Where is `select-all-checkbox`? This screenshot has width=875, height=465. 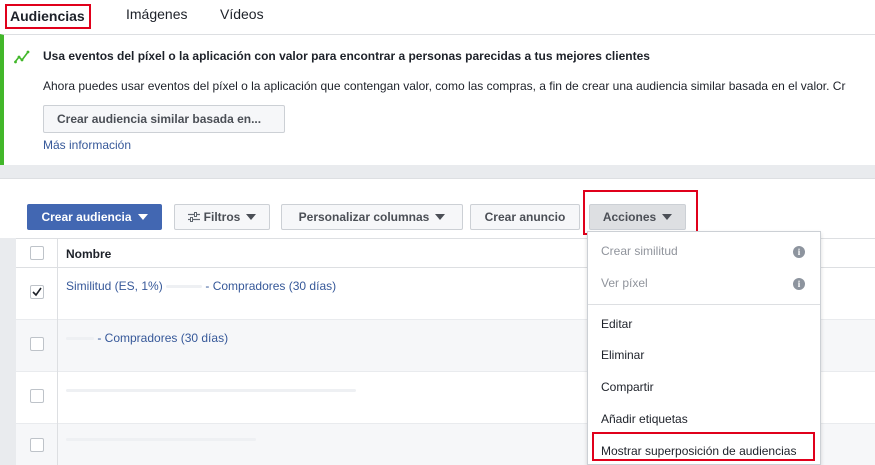
select-all-checkbox is located at coordinates (37, 253).